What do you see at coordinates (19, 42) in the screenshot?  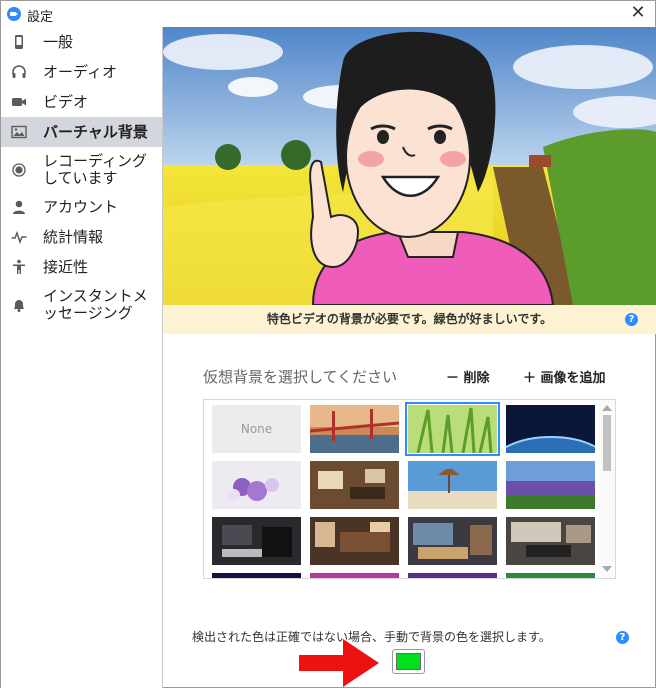 I see `phone-icon` at bounding box center [19, 42].